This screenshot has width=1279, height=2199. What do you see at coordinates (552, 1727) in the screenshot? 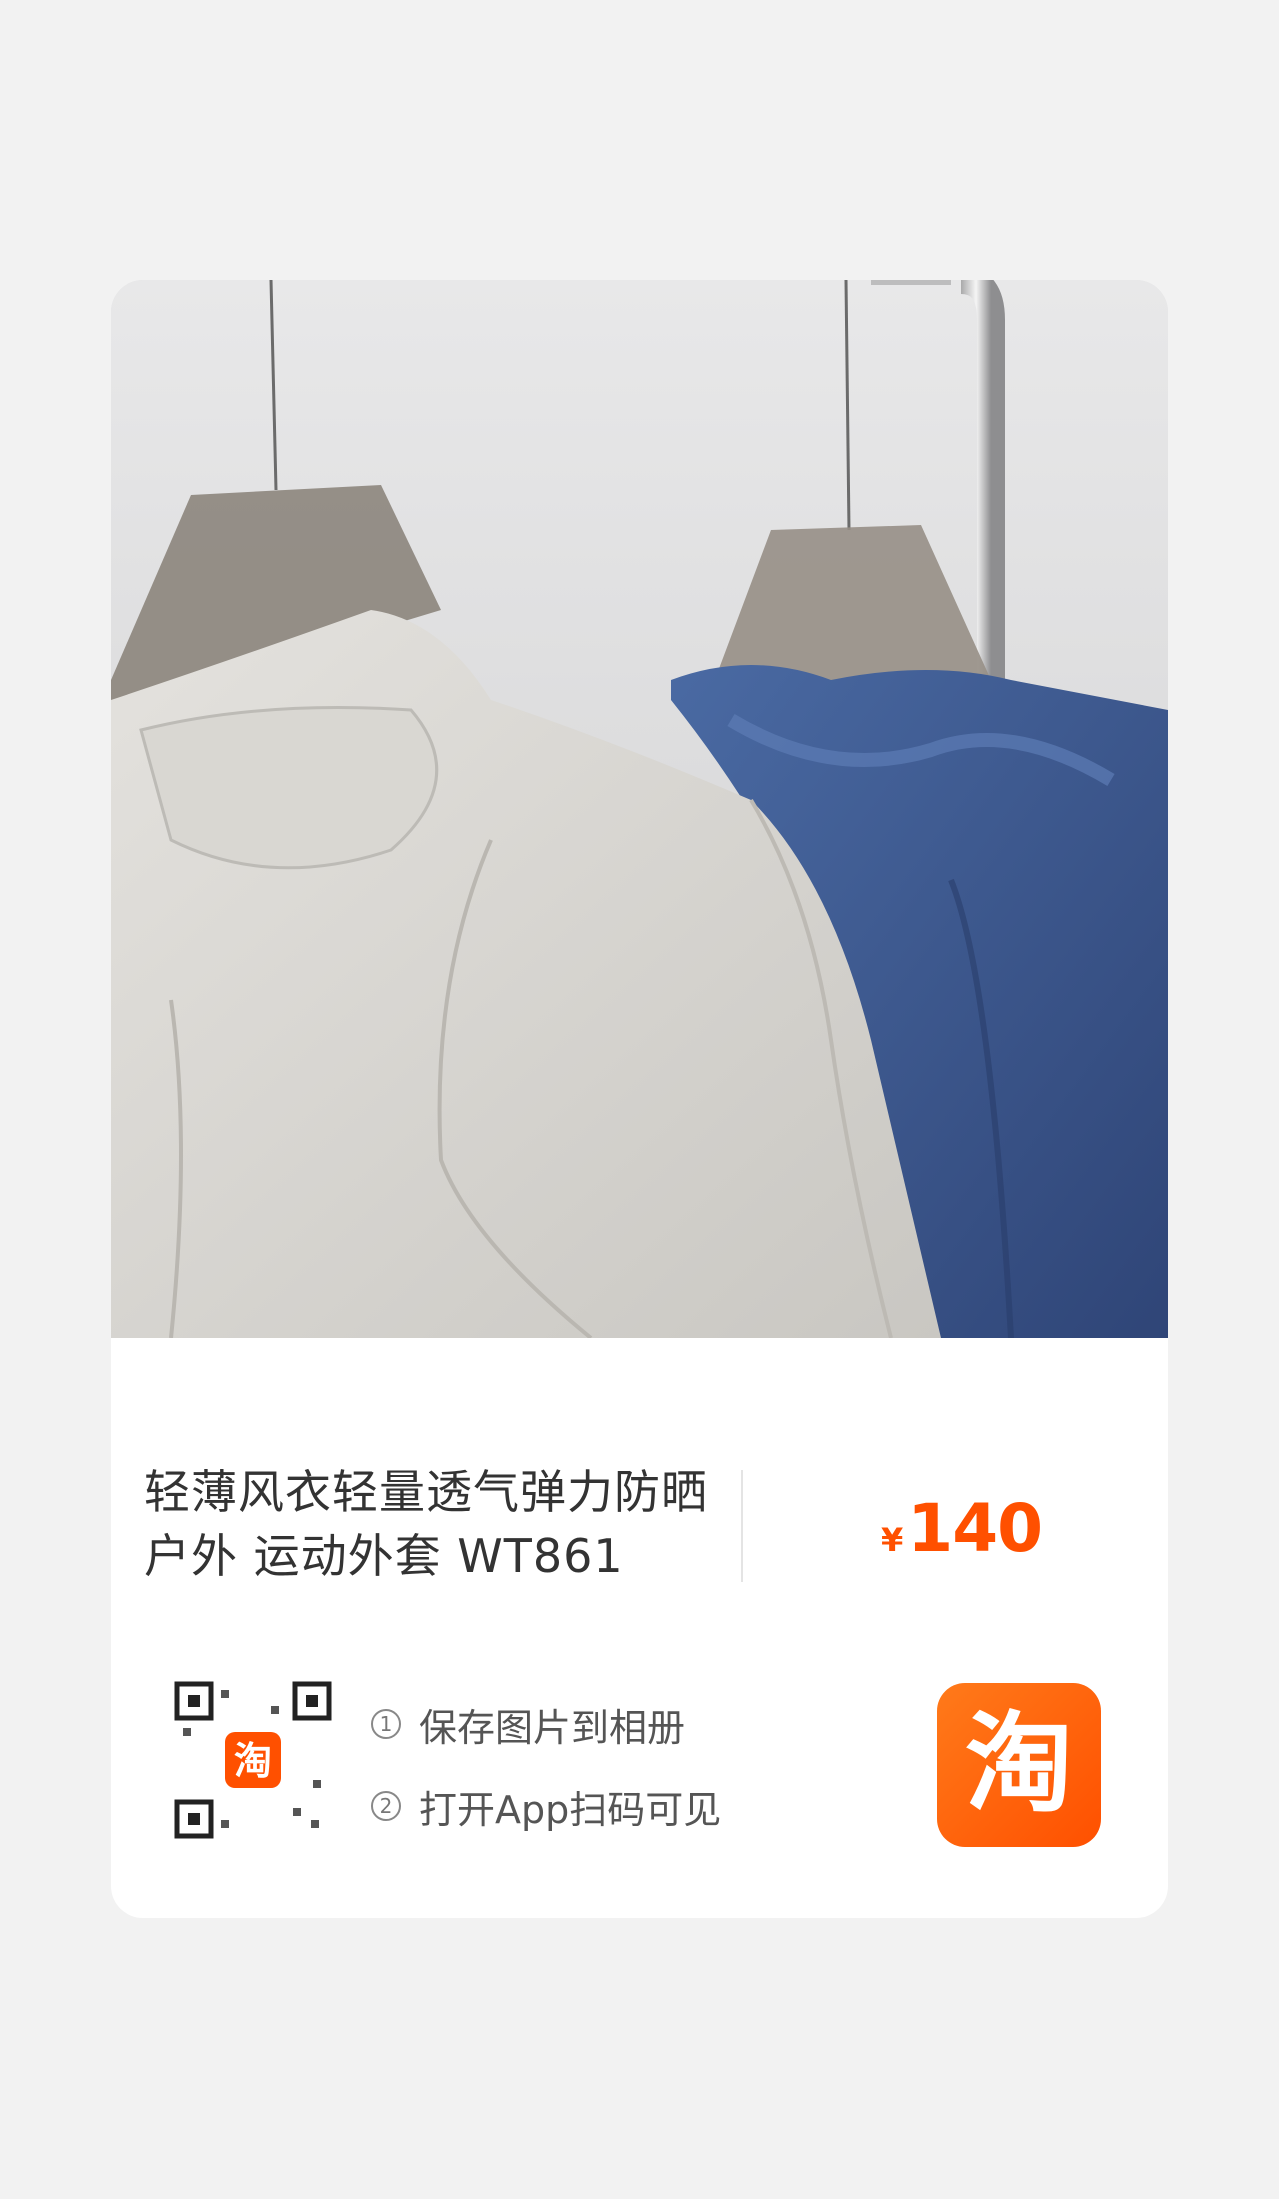
I see `step-1-label: 保存图片到相册` at bounding box center [552, 1727].